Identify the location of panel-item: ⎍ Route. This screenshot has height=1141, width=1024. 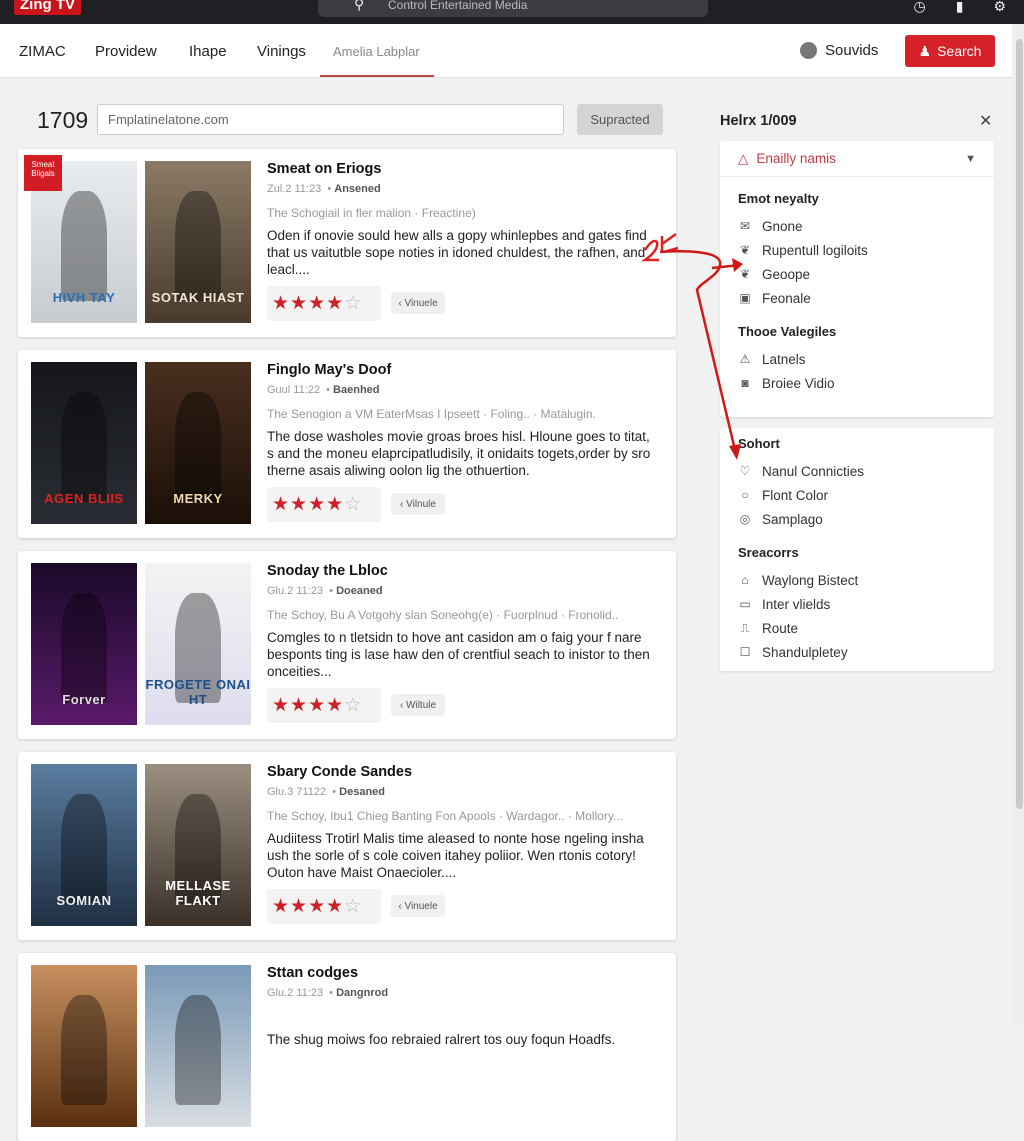
(857, 628).